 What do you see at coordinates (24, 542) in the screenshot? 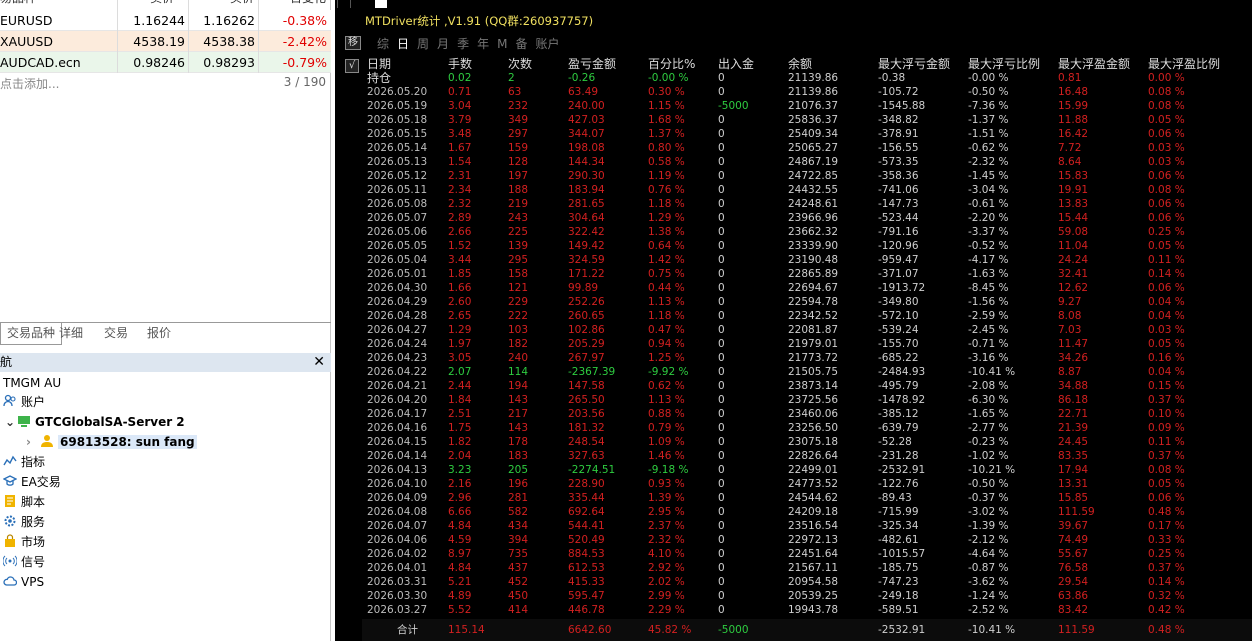
I see `nav-market: 市场` at bounding box center [24, 542].